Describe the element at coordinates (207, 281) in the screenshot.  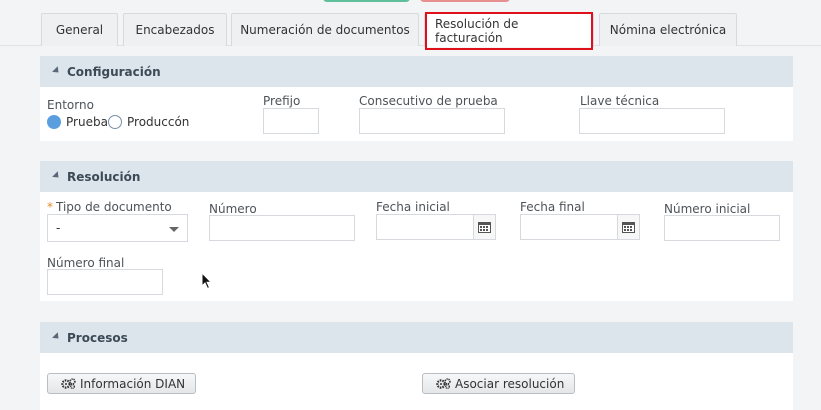
I see `mouse-cursor-icon` at that location.